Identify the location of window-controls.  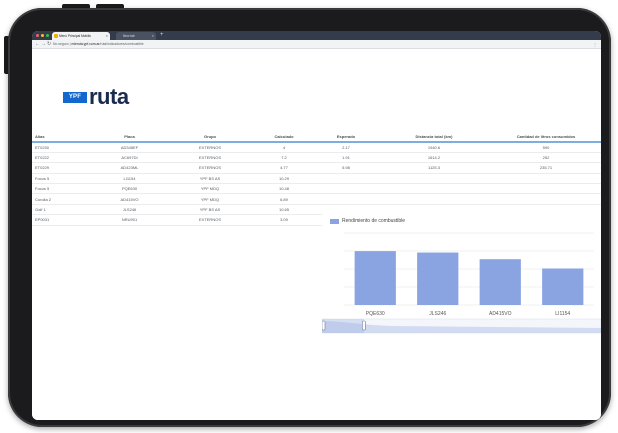
(42, 35).